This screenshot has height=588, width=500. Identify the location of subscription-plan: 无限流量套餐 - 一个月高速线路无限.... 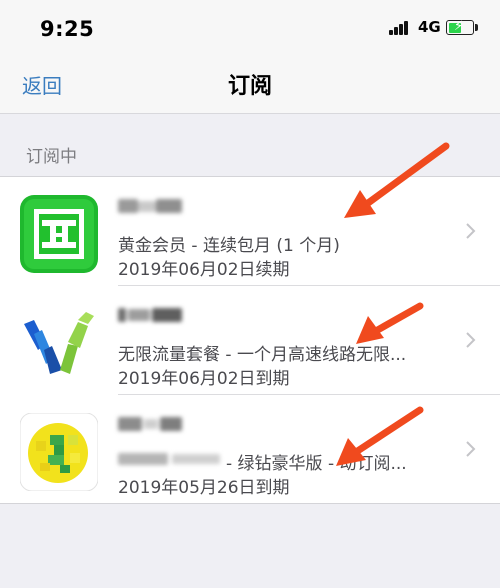
(262, 355).